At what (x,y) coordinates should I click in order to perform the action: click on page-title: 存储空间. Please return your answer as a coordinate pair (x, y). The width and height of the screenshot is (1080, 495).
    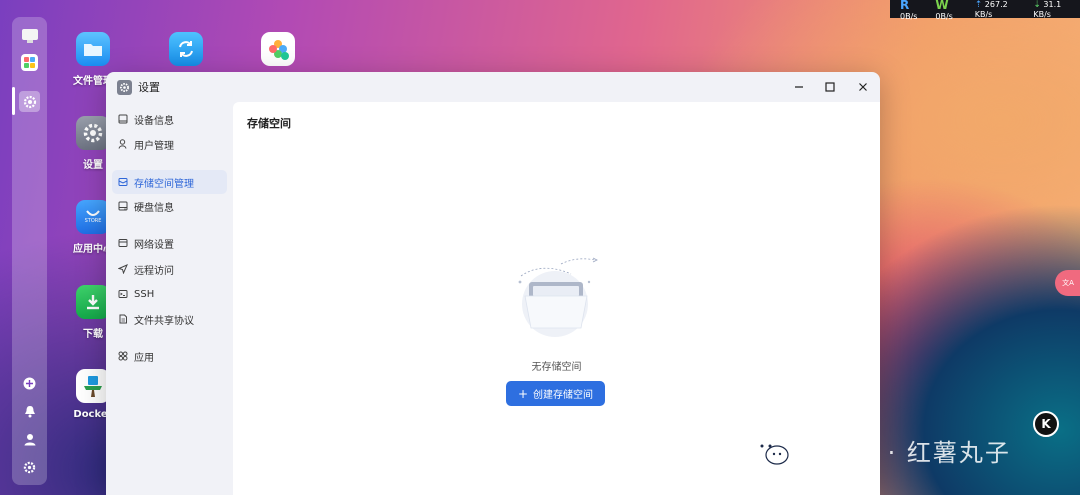
    Looking at the image, I should click on (269, 123).